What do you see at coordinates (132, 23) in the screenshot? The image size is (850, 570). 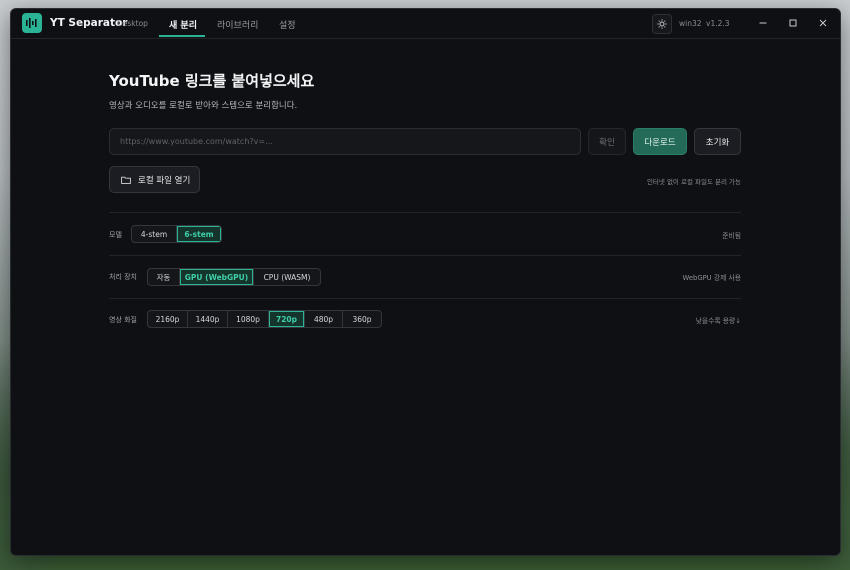 I see `app-subtitle: Desktop` at bounding box center [132, 23].